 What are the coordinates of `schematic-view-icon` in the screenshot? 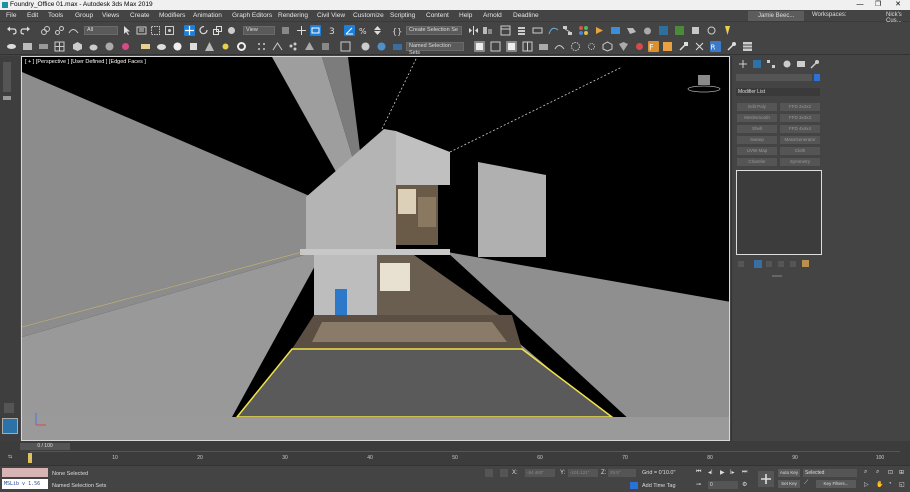 It's located at (567, 30).